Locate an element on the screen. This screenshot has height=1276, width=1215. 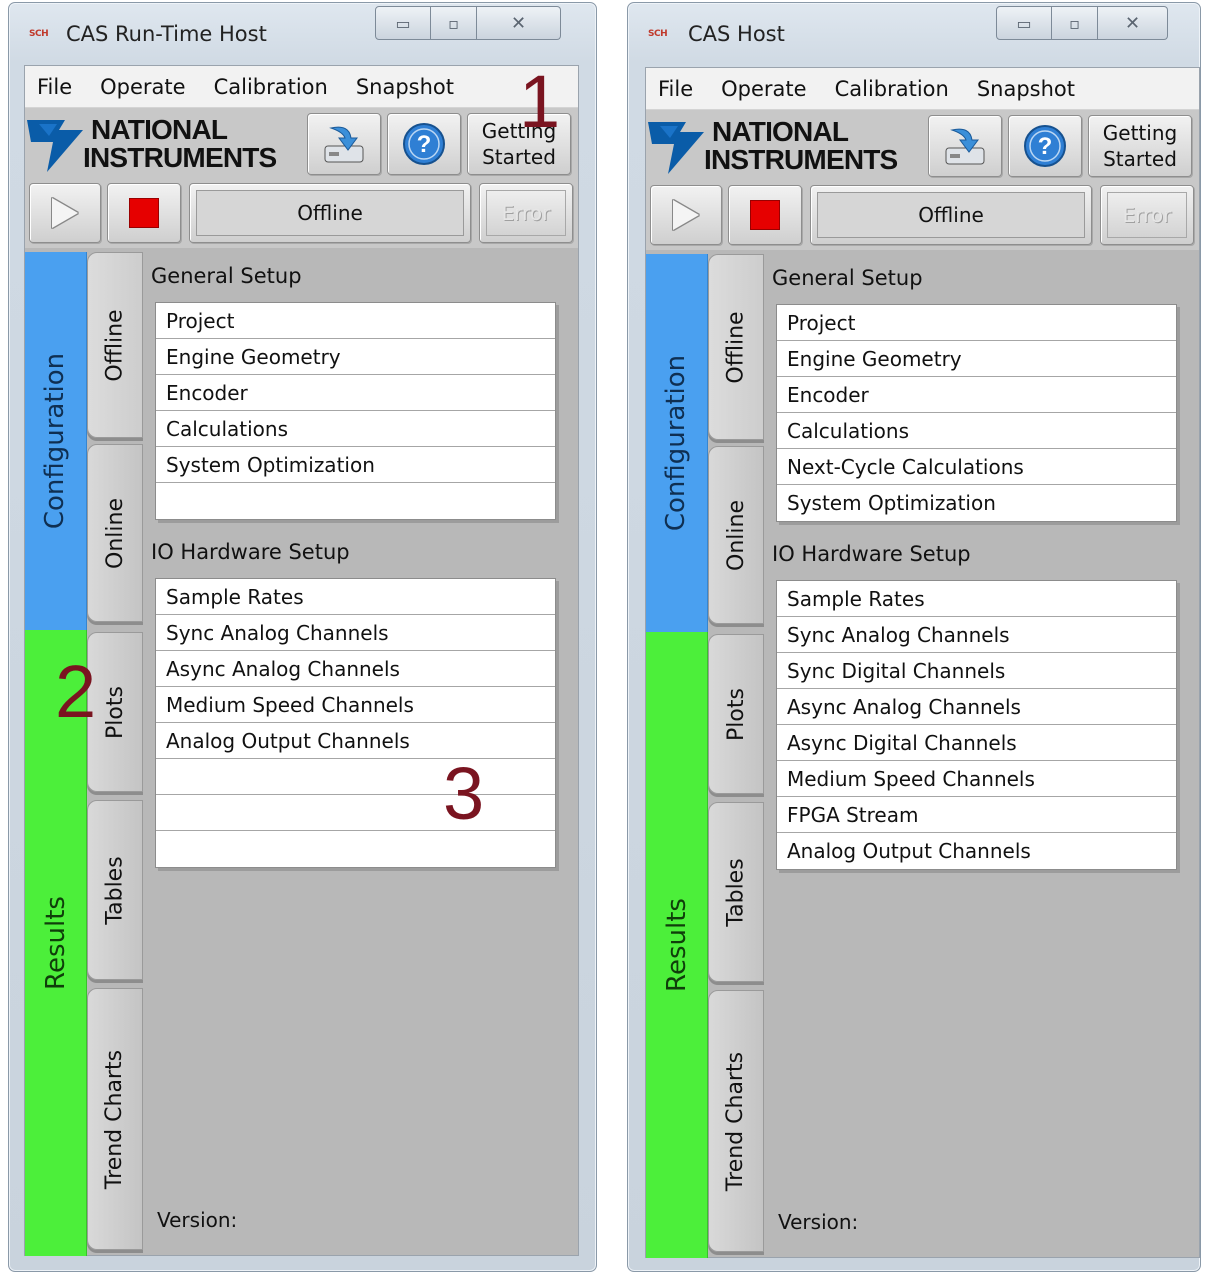
io-hardware-setup-label: IO Hardware Setup is located at coordinates (250, 552).